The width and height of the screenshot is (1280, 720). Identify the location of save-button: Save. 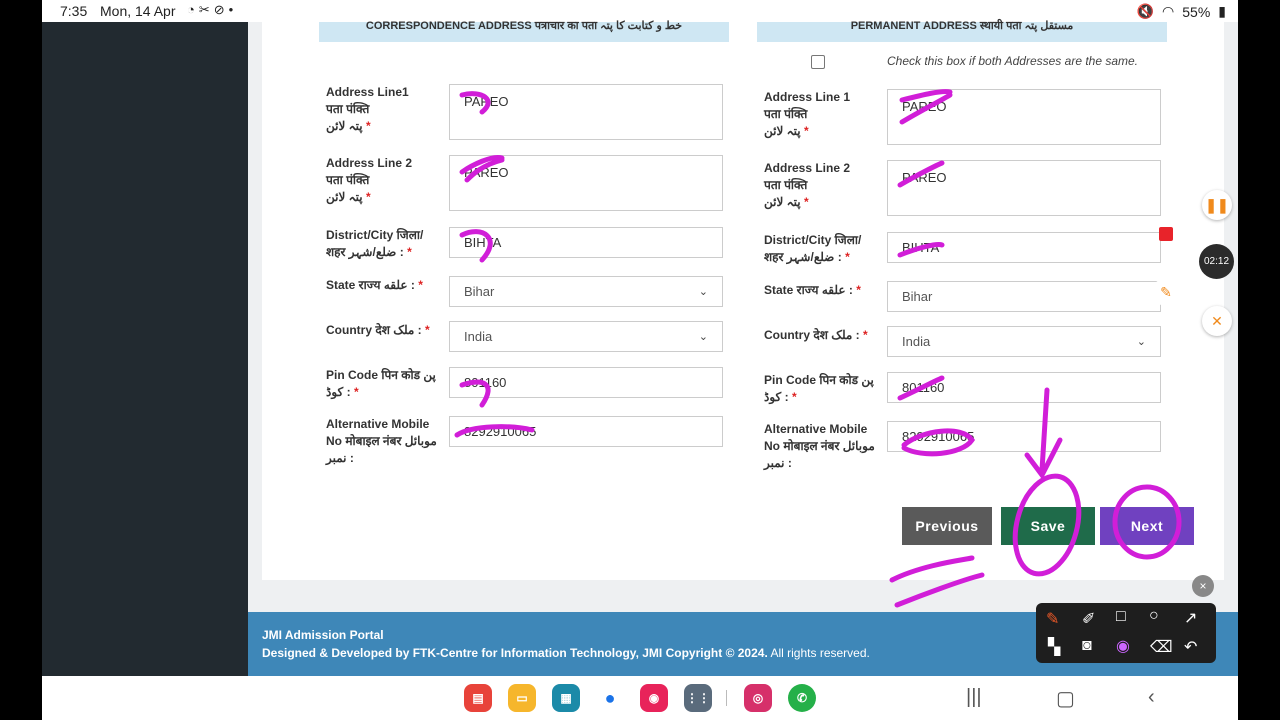
(1048, 526).